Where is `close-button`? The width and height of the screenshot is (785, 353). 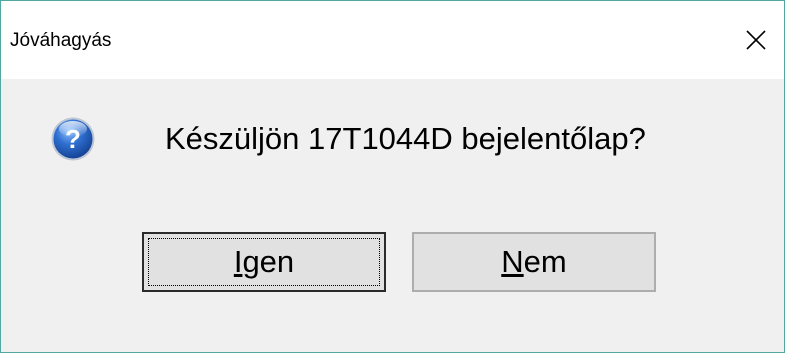 close-button is located at coordinates (756, 40).